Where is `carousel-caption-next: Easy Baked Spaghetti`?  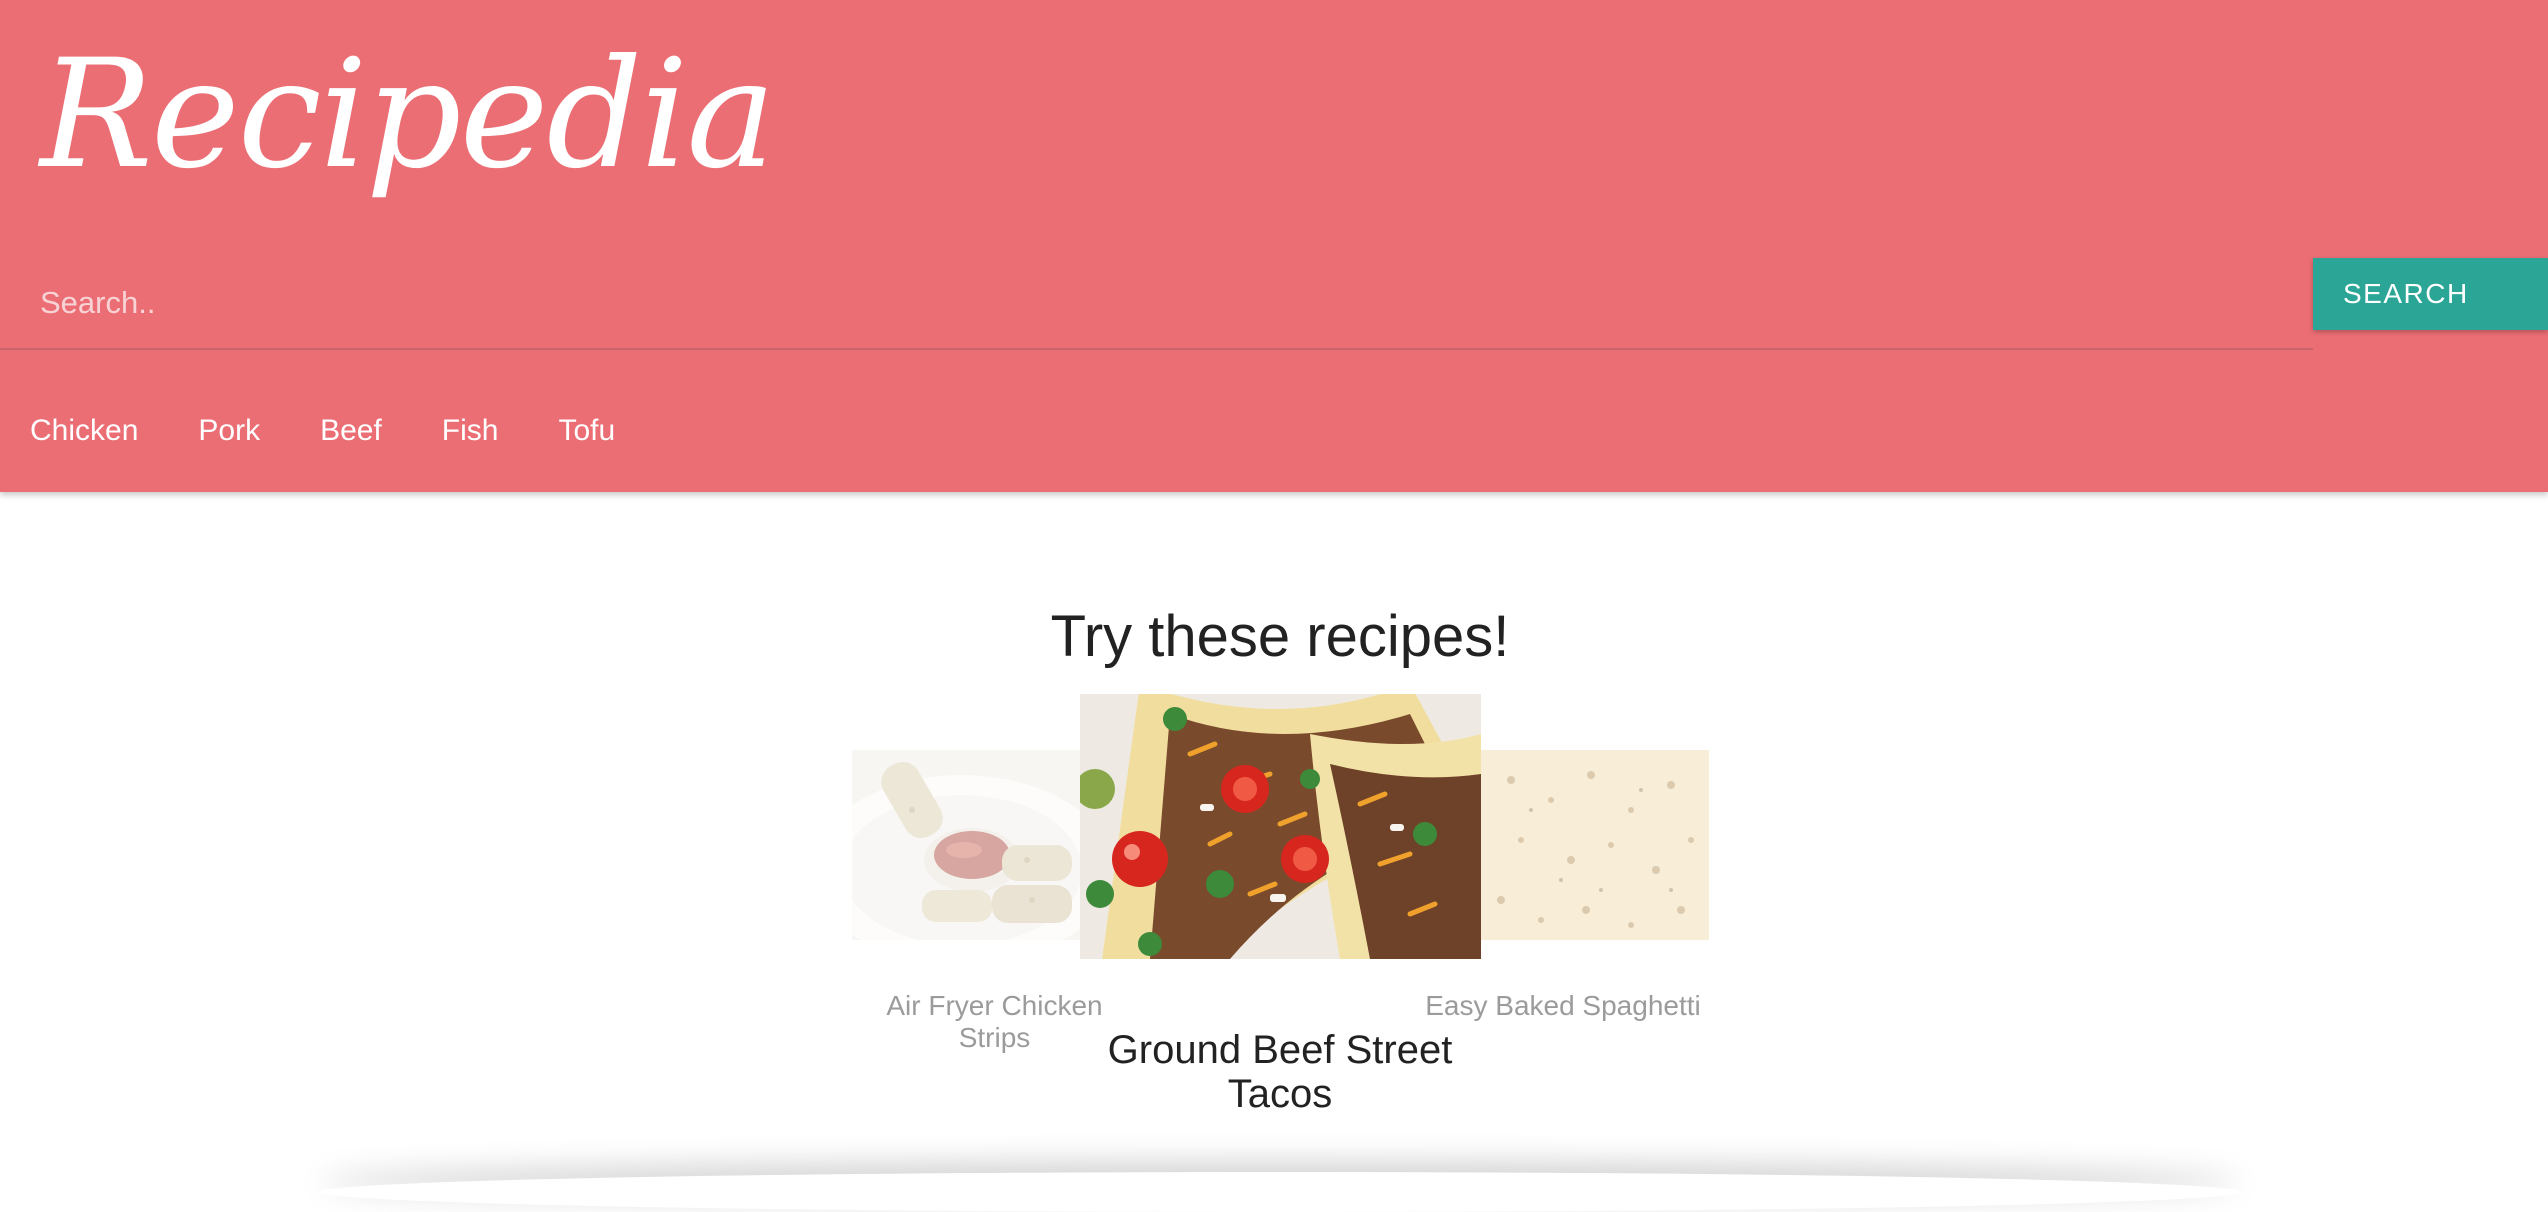
carousel-caption-next: Easy Baked Spaghetti is located at coordinates (1563, 1006).